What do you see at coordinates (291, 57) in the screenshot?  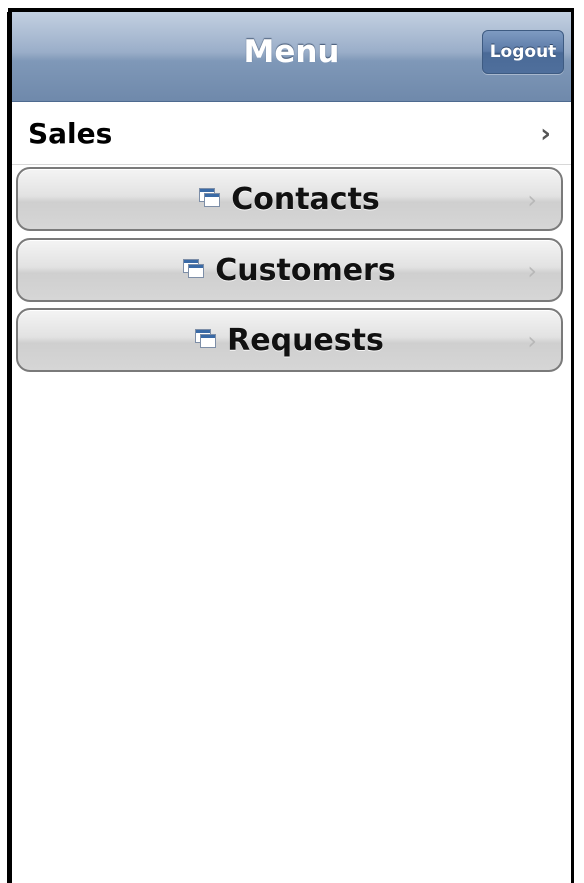 I see `header-bar: Menu Logout` at bounding box center [291, 57].